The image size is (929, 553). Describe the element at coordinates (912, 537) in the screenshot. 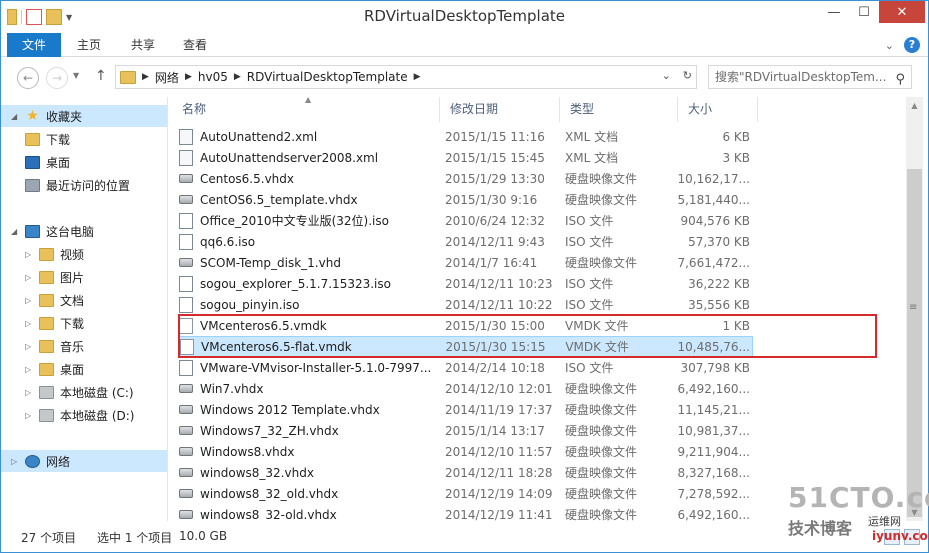

I see `large-icons-view-icon` at that location.